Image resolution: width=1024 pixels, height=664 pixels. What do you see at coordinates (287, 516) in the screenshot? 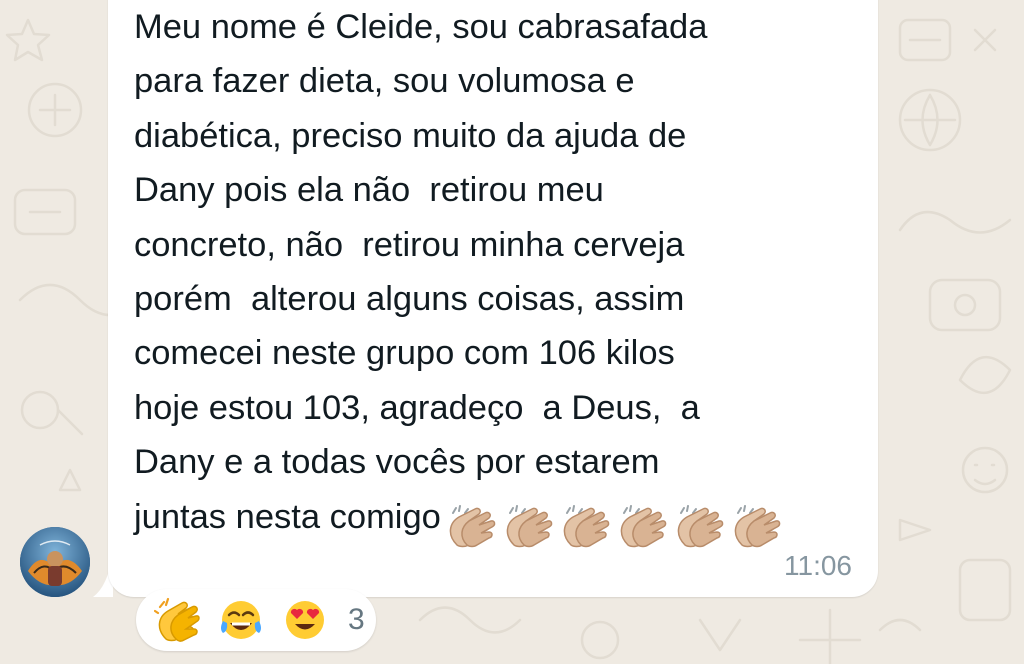
I see `message-line: juntas nesta comigo` at bounding box center [287, 516].